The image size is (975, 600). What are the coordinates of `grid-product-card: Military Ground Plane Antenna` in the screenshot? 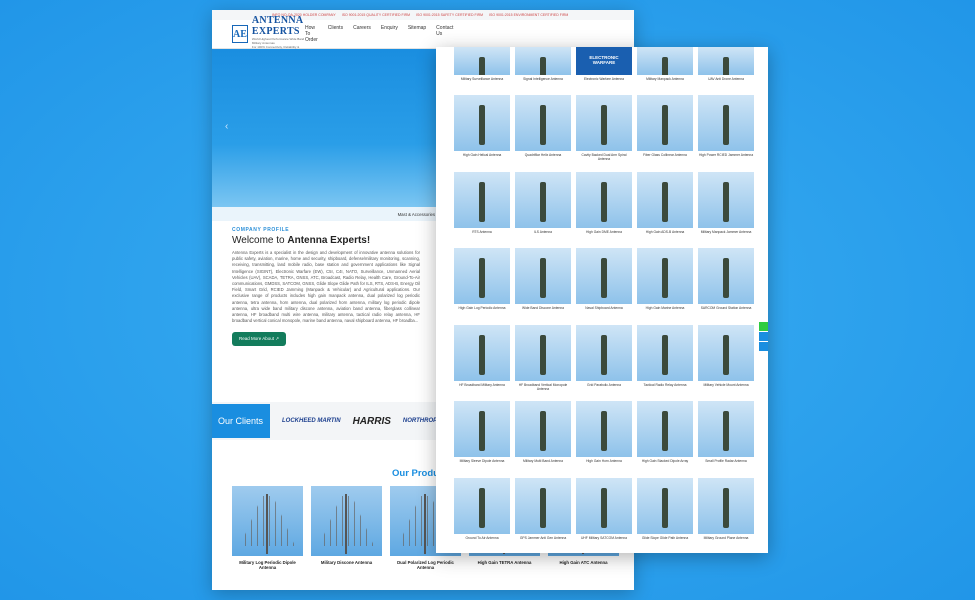 It's located at (726, 515).